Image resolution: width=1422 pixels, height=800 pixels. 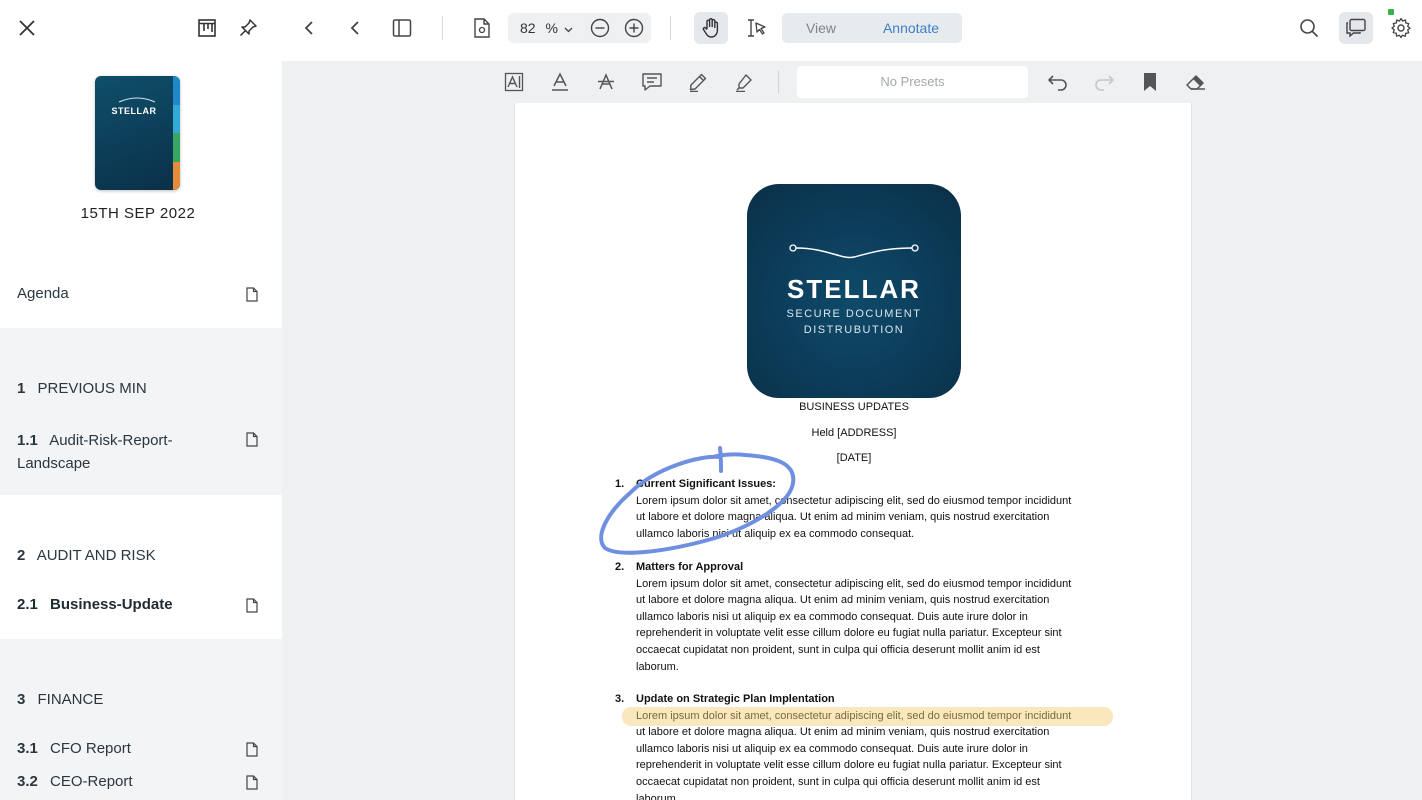 I want to click on strikethrough-icon, so click(x=606, y=81).